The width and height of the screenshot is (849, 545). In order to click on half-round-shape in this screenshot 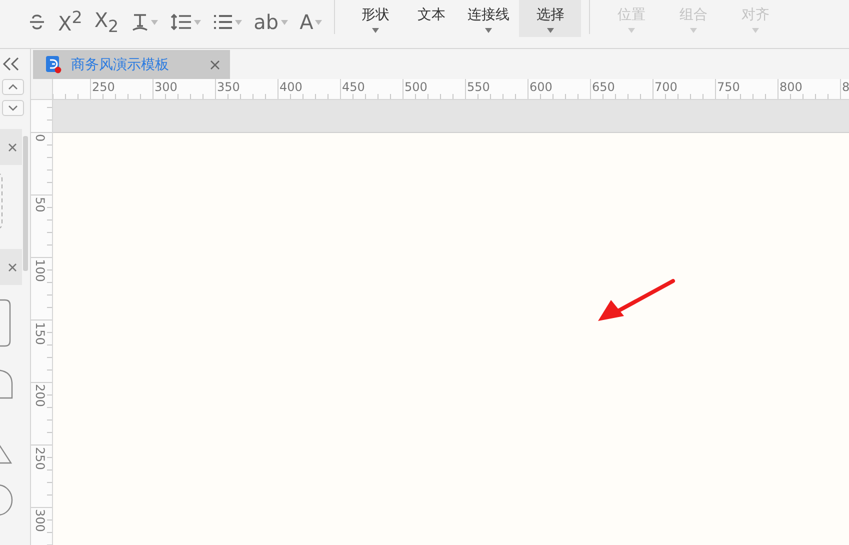, I will do `click(6, 384)`.